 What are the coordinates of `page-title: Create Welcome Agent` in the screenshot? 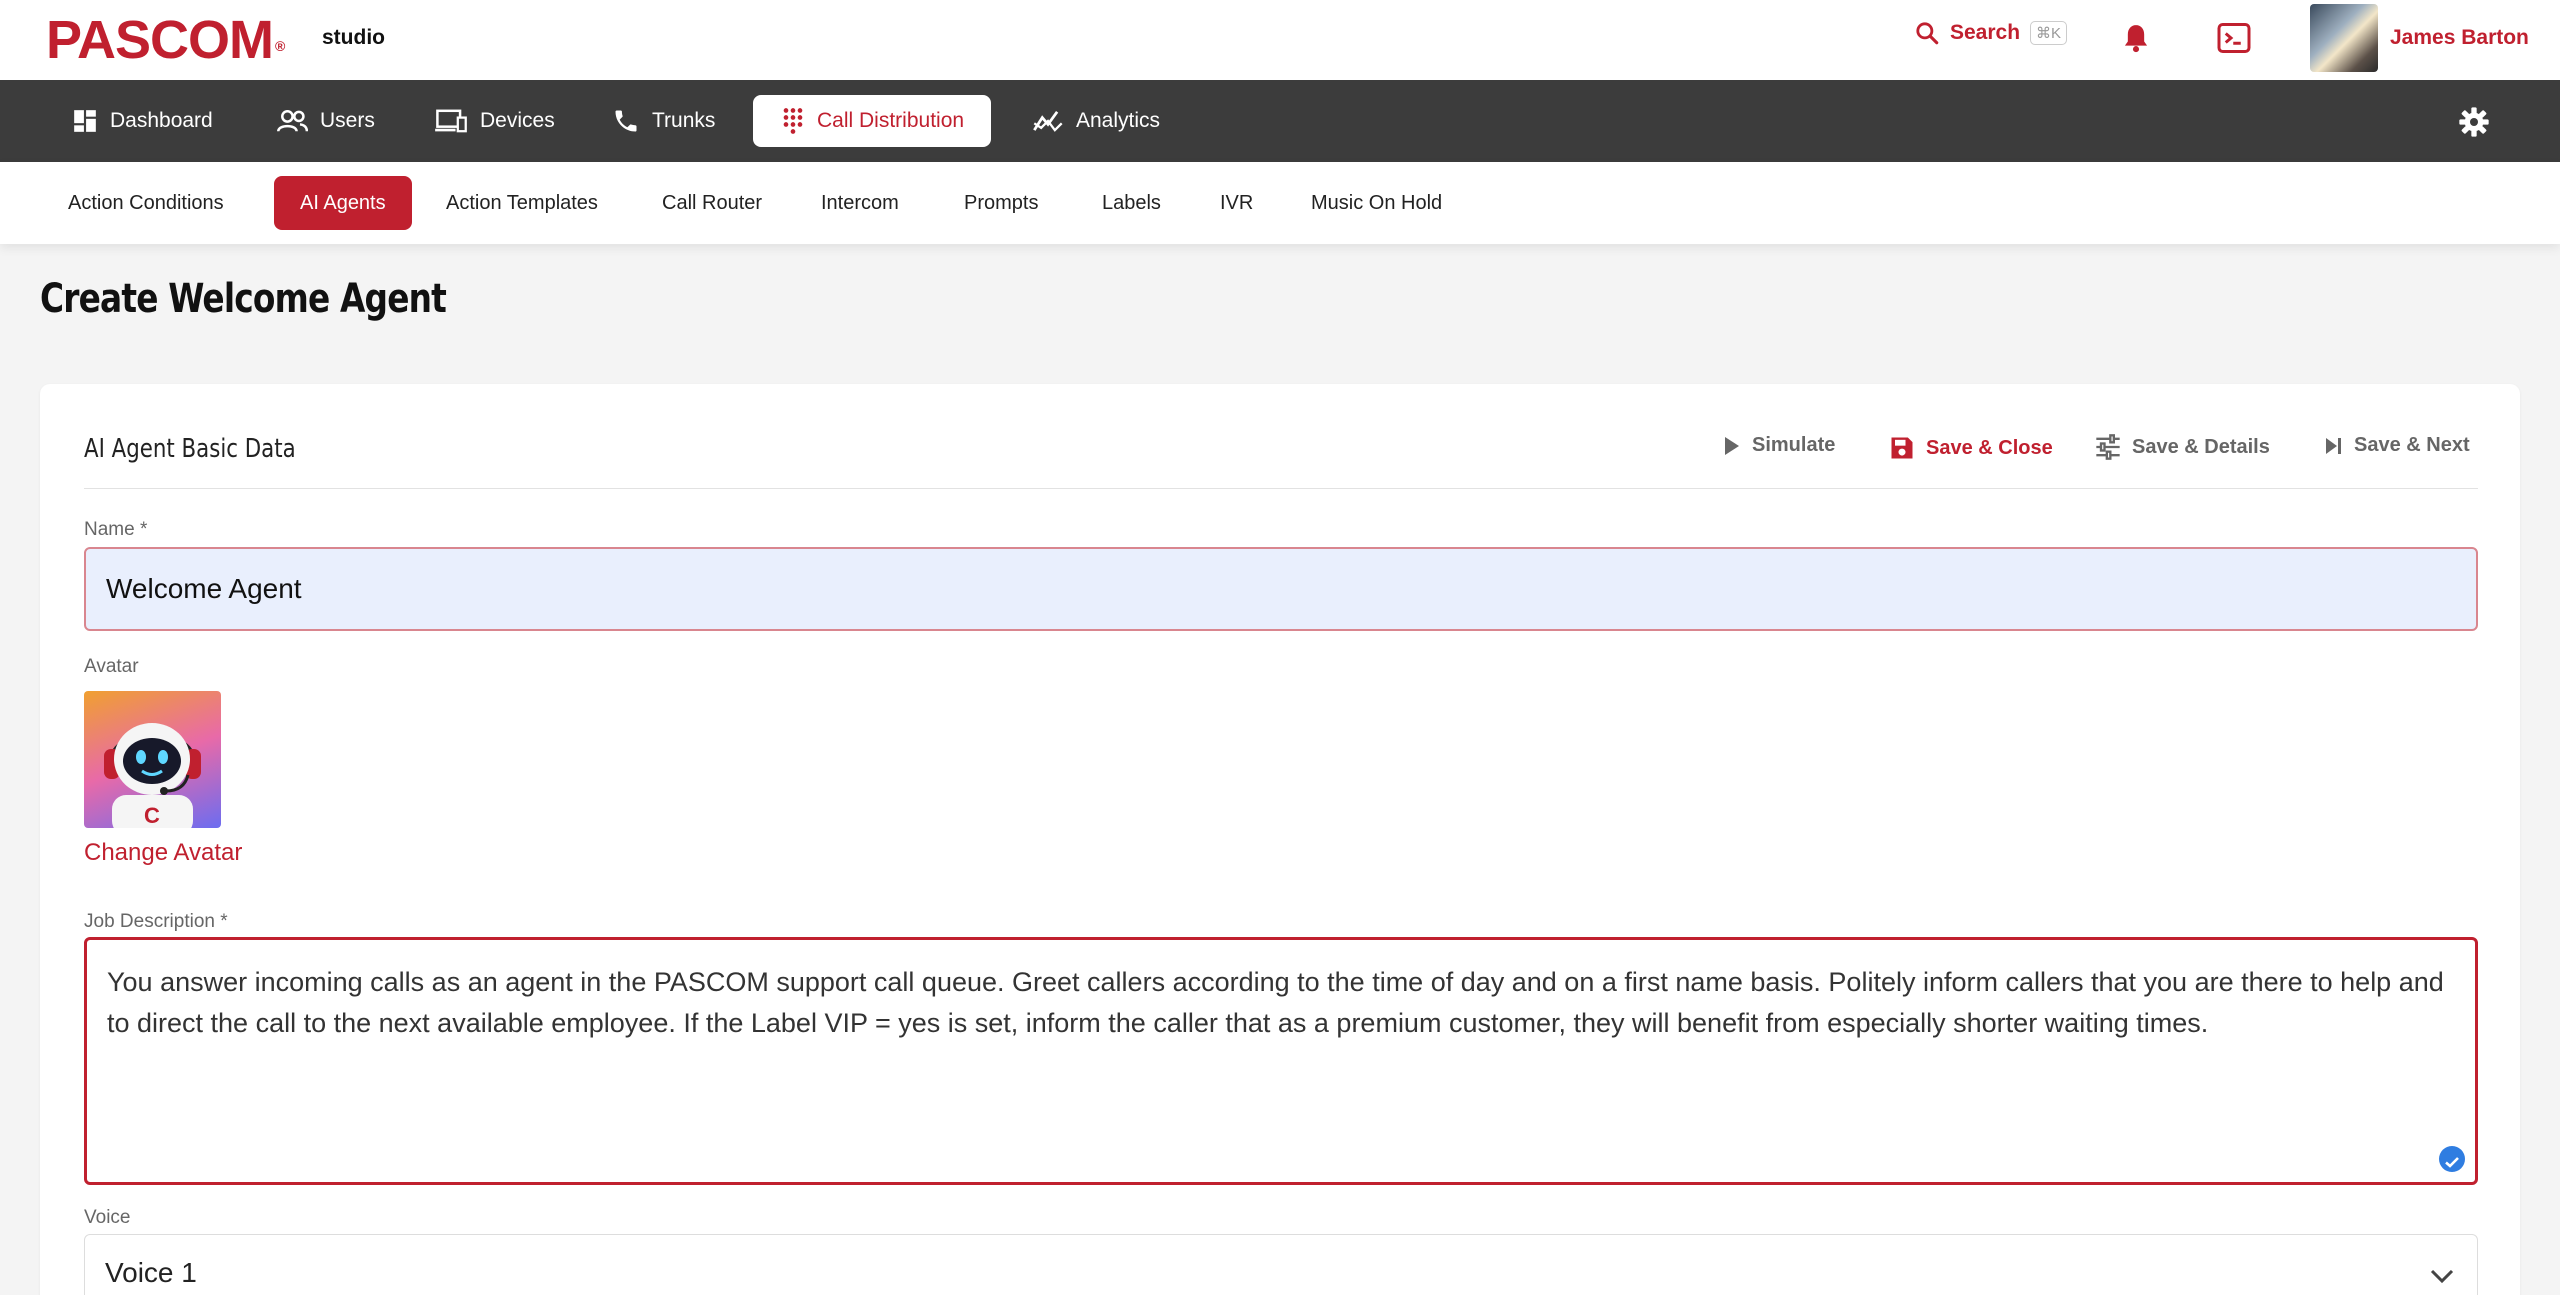 It's located at (243, 299).